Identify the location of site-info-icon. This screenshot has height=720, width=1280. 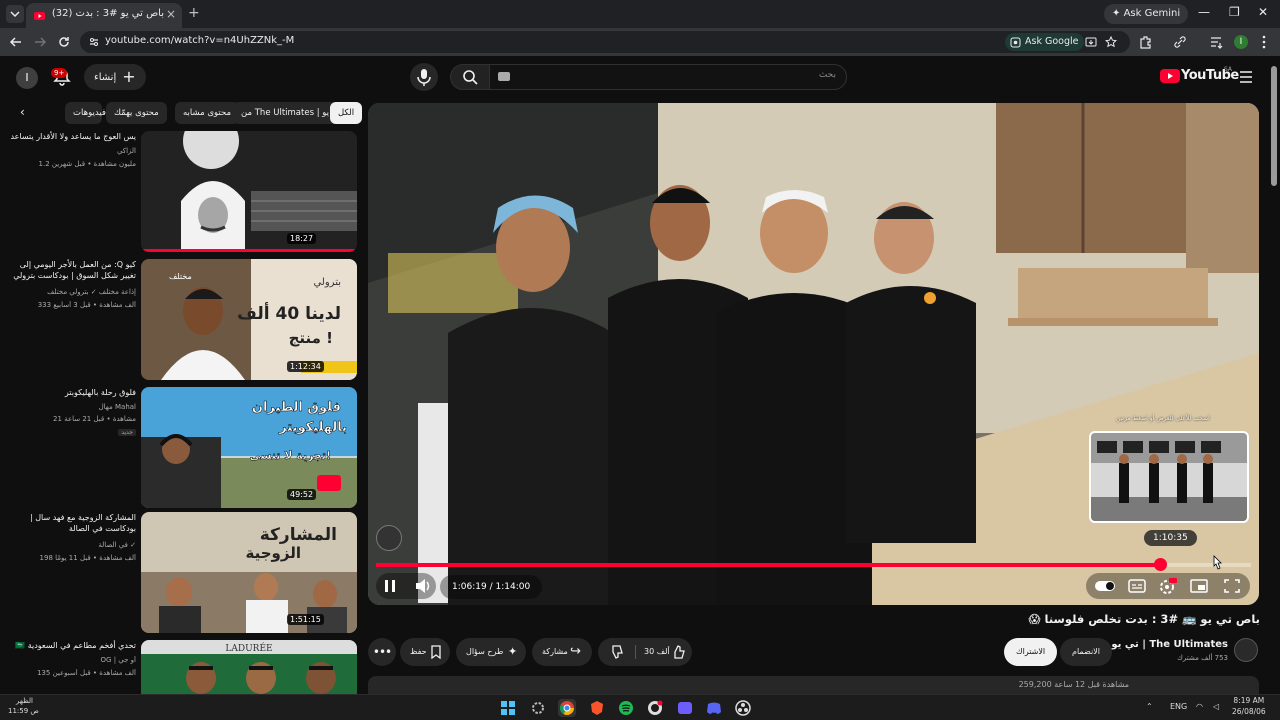
(94, 42).